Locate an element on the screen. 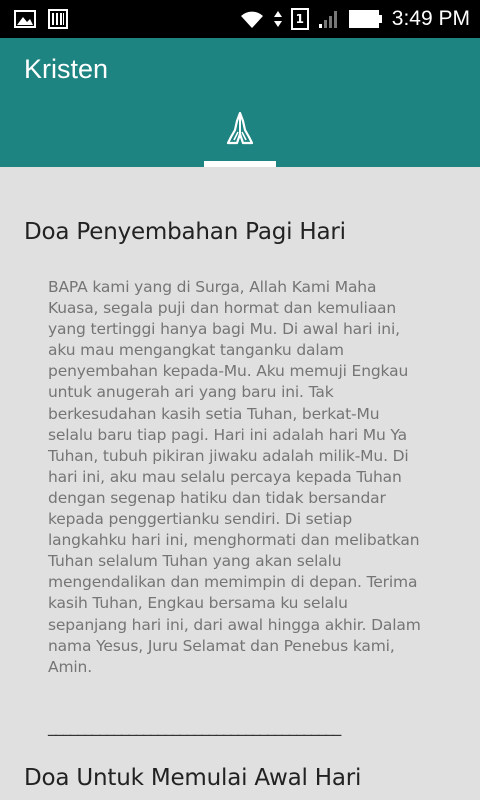  barcode-icon is located at coordinates (58, 19).